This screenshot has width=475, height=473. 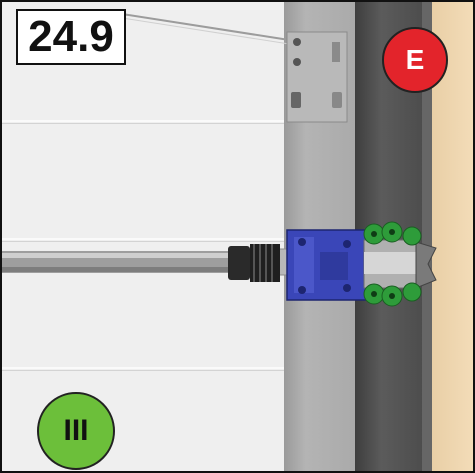 I want to click on badge-iii: III, so click(x=76, y=431).